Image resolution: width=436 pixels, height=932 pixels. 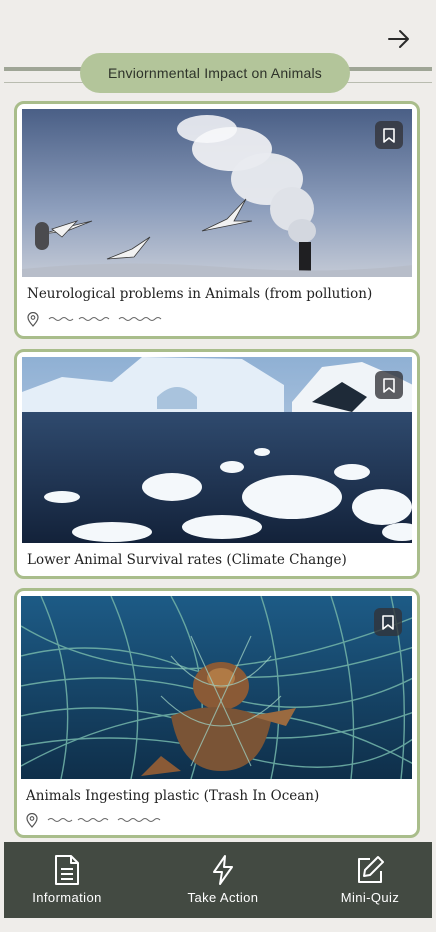 What do you see at coordinates (67, 870) in the screenshot?
I see `document-icon` at bounding box center [67, 870].